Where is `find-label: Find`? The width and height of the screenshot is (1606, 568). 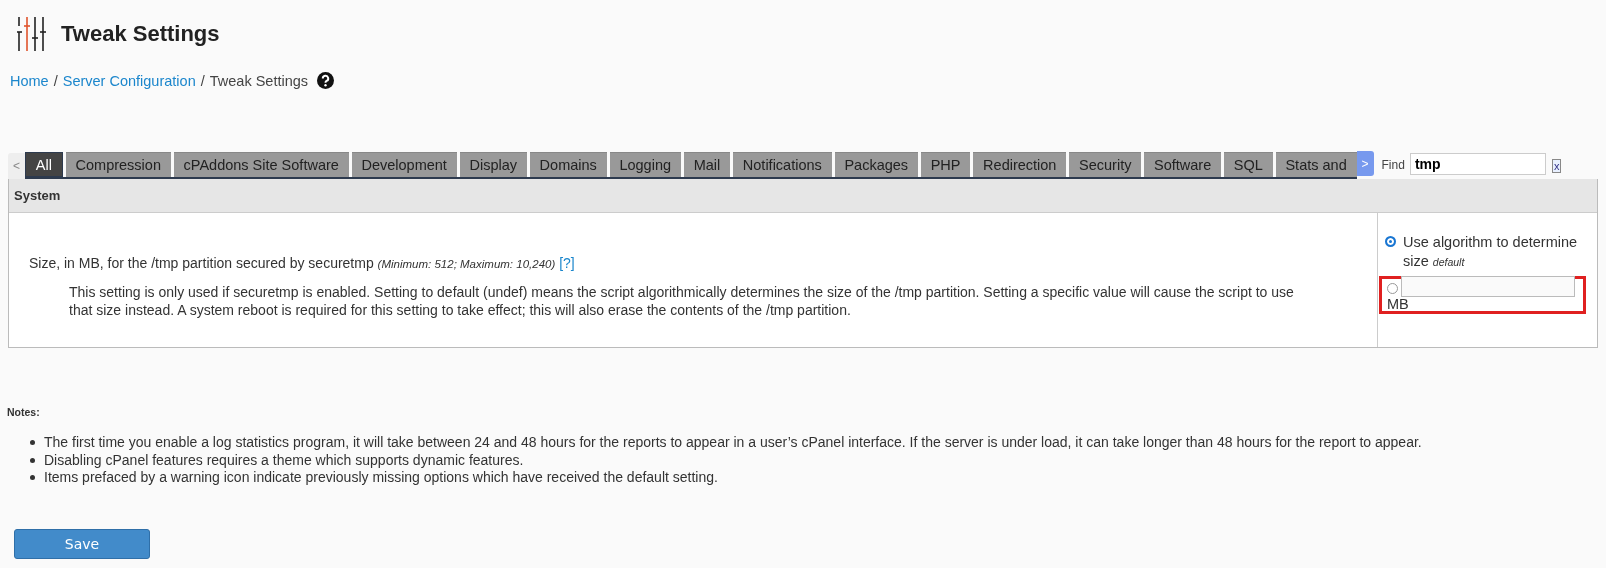
find-label: Find is located at coordinates (1393, 165).